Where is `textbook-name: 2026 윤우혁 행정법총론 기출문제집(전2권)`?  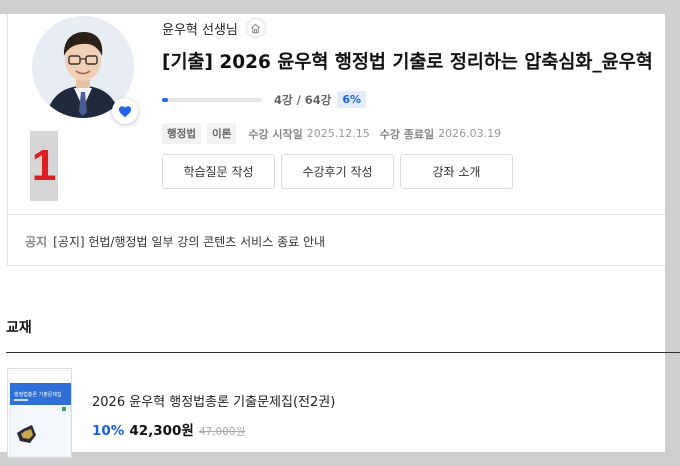 textbook-name: 2026 윤우혁 행정법총론 기출문제집(전2권) is located at coordinates (213, 400).